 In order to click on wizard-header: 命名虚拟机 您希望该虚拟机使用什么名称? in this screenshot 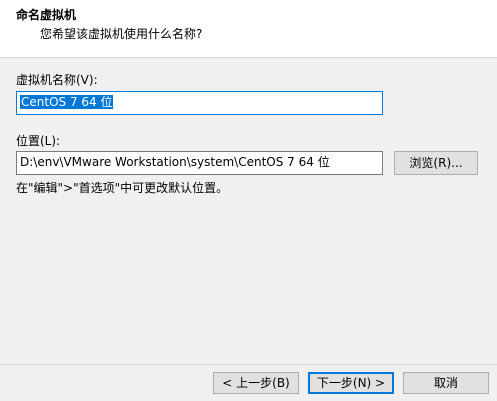, I will do `click(248, 29)`.